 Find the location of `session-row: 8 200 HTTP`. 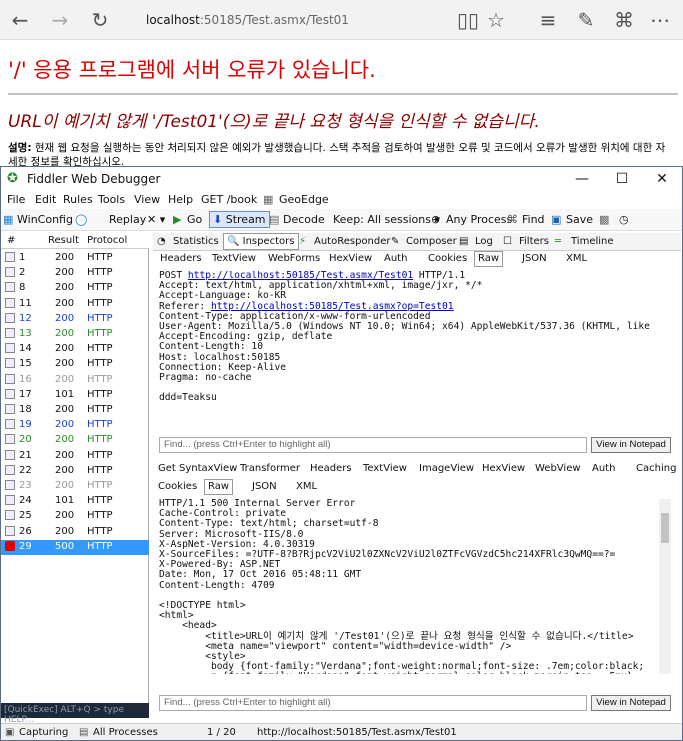

session-row: 8 200 HTTP is located at coordinates (75, 288).